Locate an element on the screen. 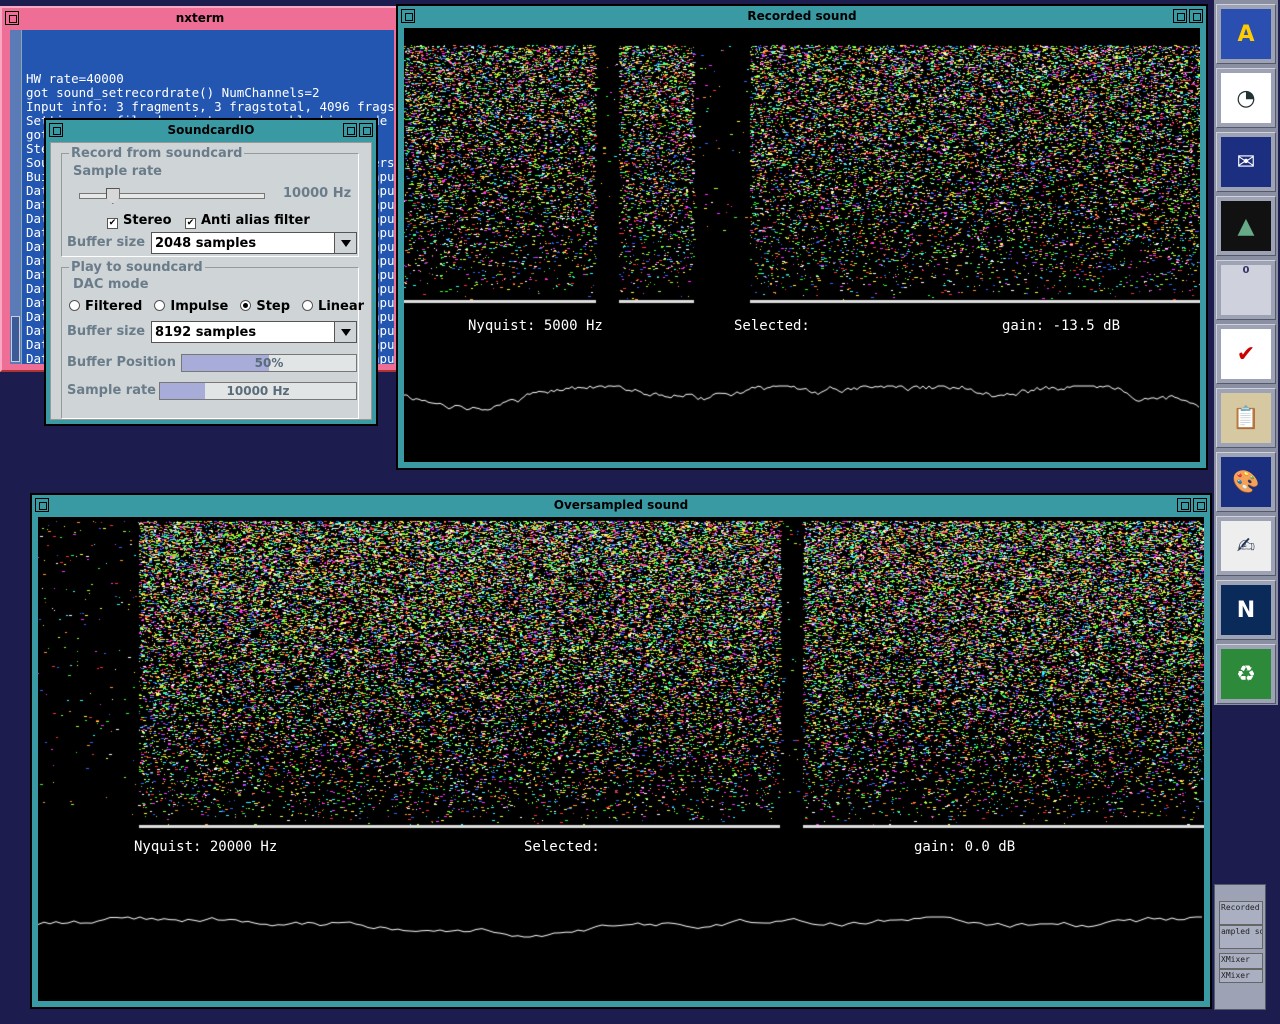  dac-mode-label: Linear is located at coordinates (341, 306).